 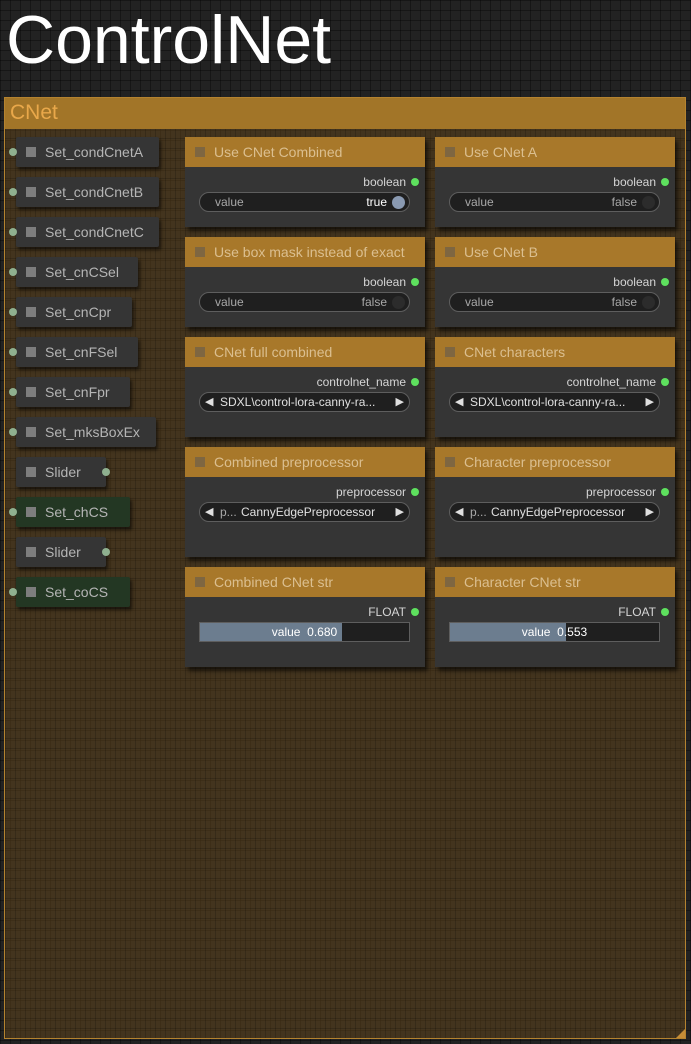 I want to click on node-set-cnfpr: Set_cnFpr, so click(x=69, y=392).